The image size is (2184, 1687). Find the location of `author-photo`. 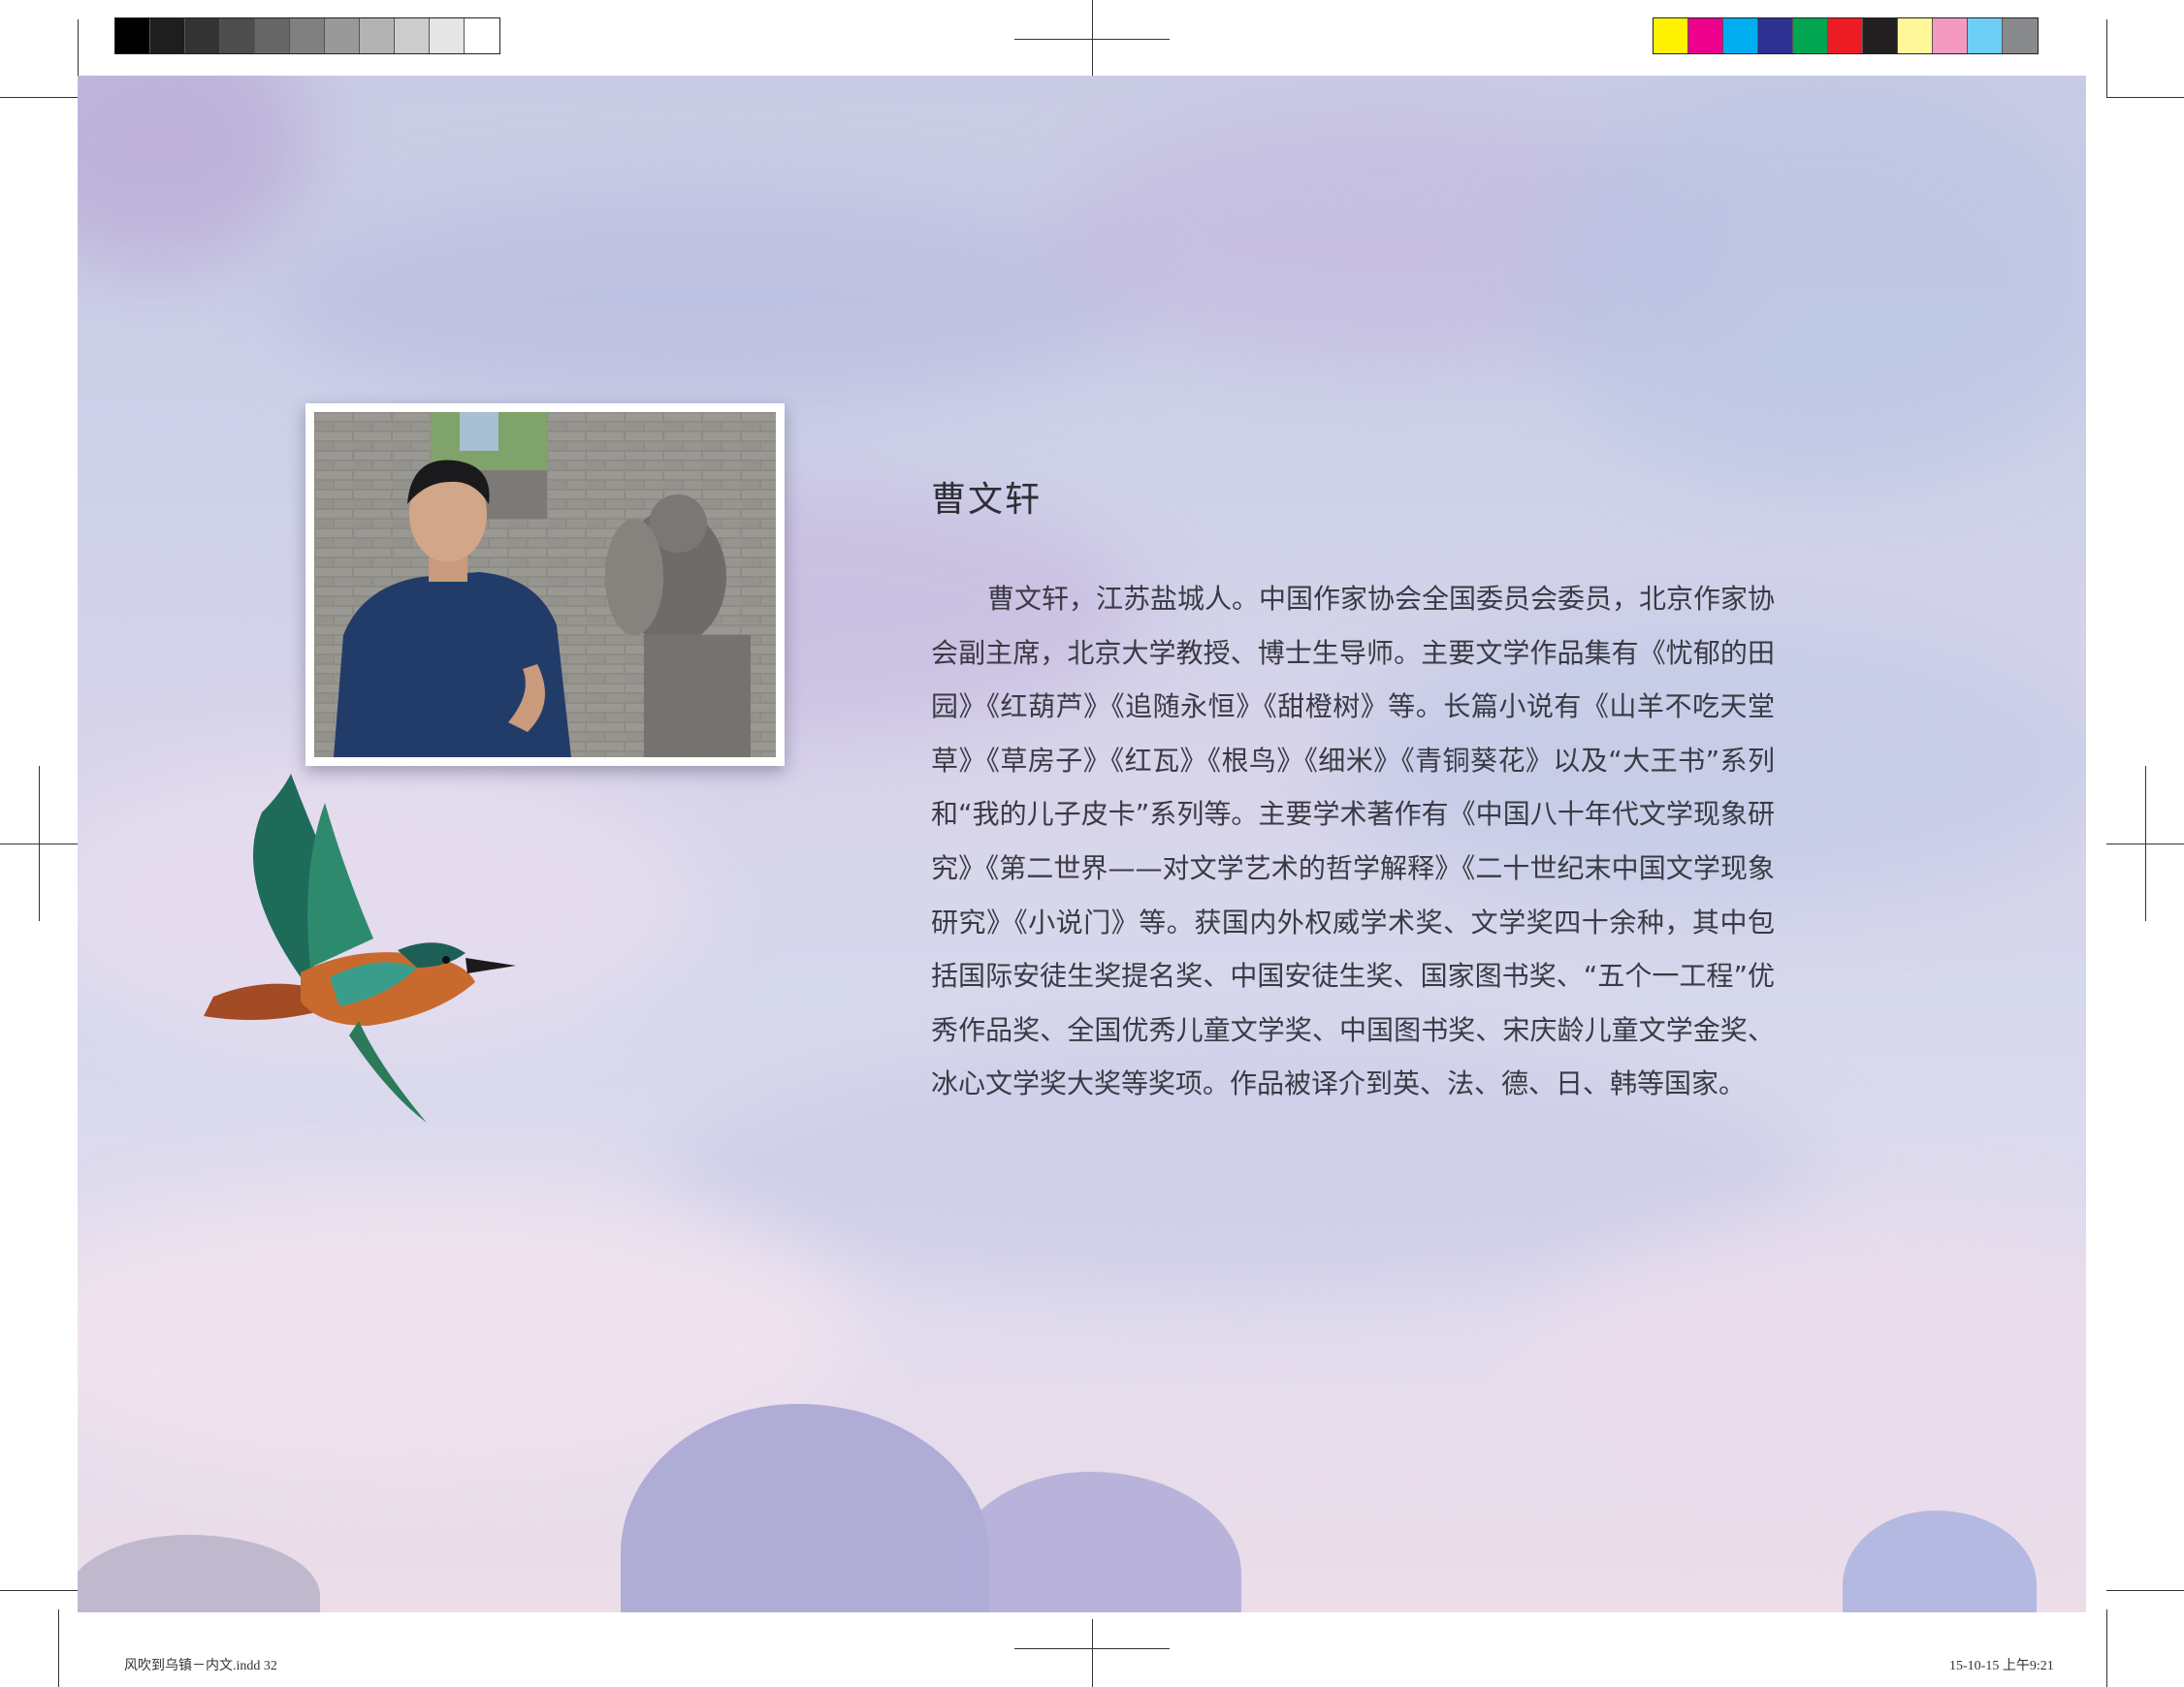

author-photo is located at coordinates (545, 585).